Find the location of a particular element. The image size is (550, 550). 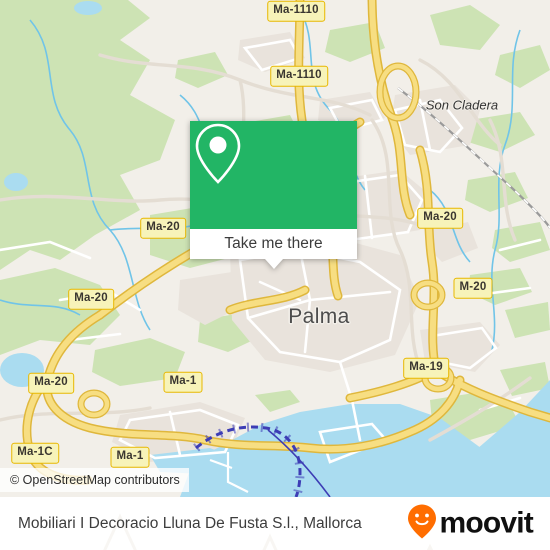

road-shield: Ma-1C is located at coordinates (35, 453).